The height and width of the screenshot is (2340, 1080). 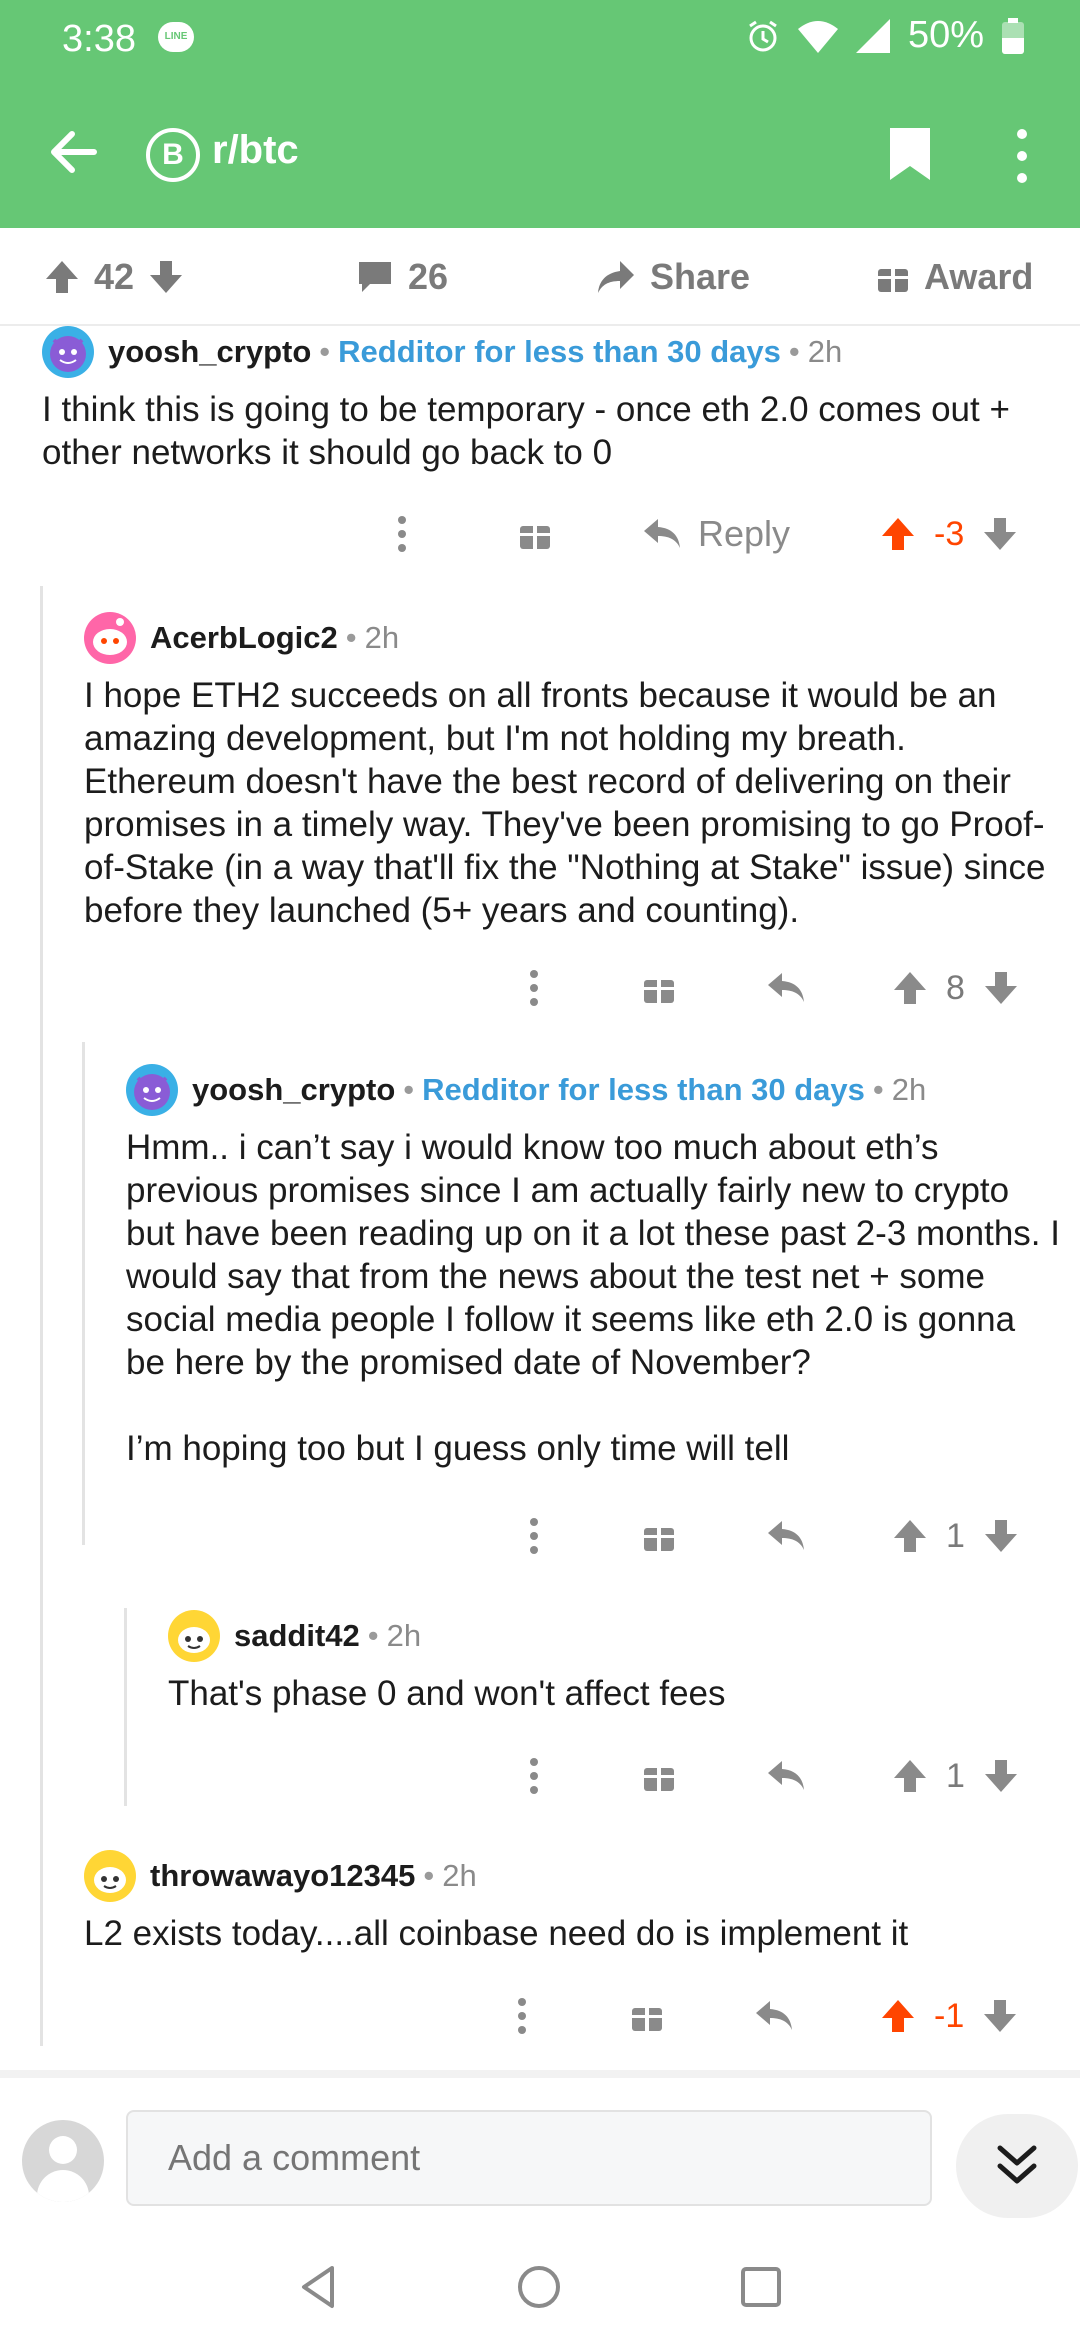 I want to click on subreddit-title: r/btc, so click(x=255, y=150).